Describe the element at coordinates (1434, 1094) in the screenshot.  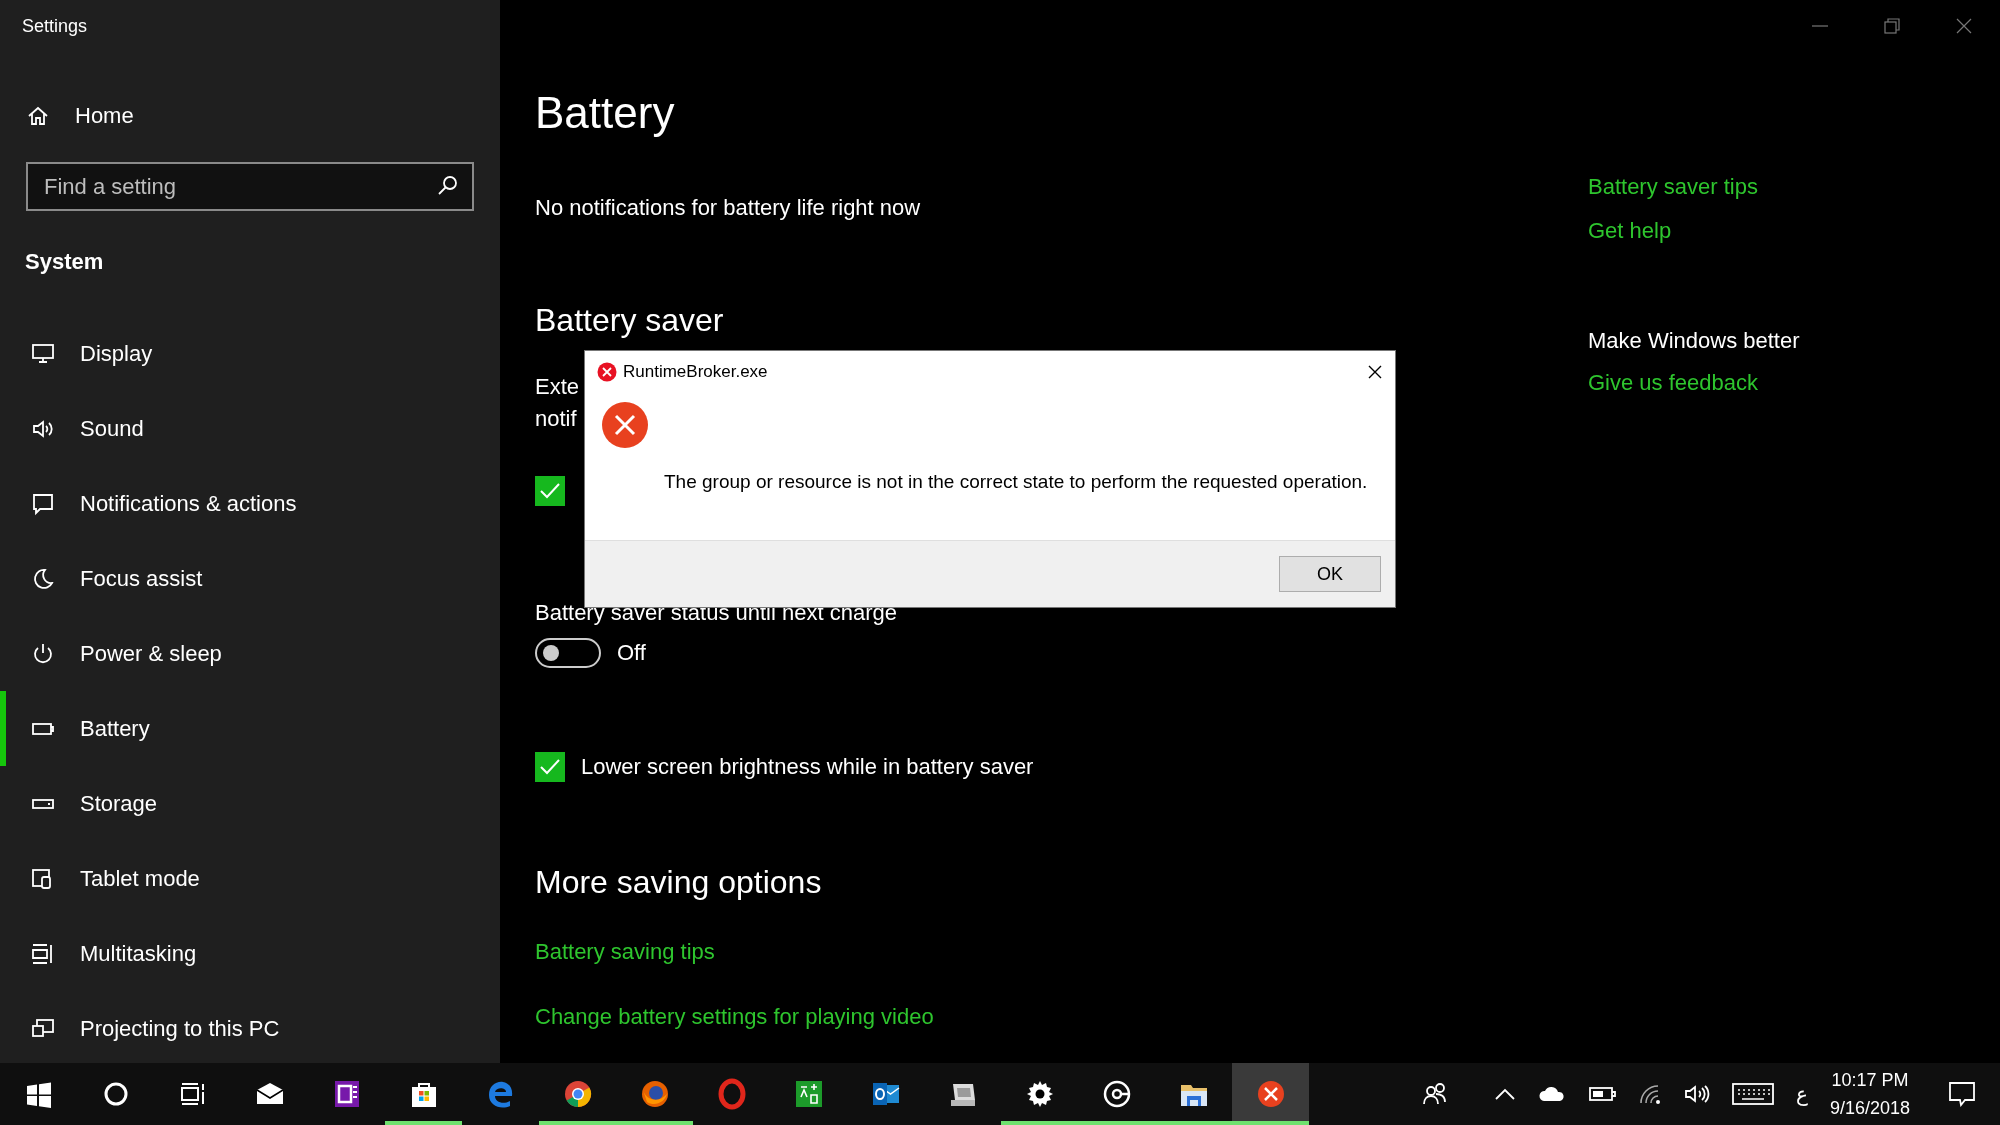
I see `people-icon` at that location.